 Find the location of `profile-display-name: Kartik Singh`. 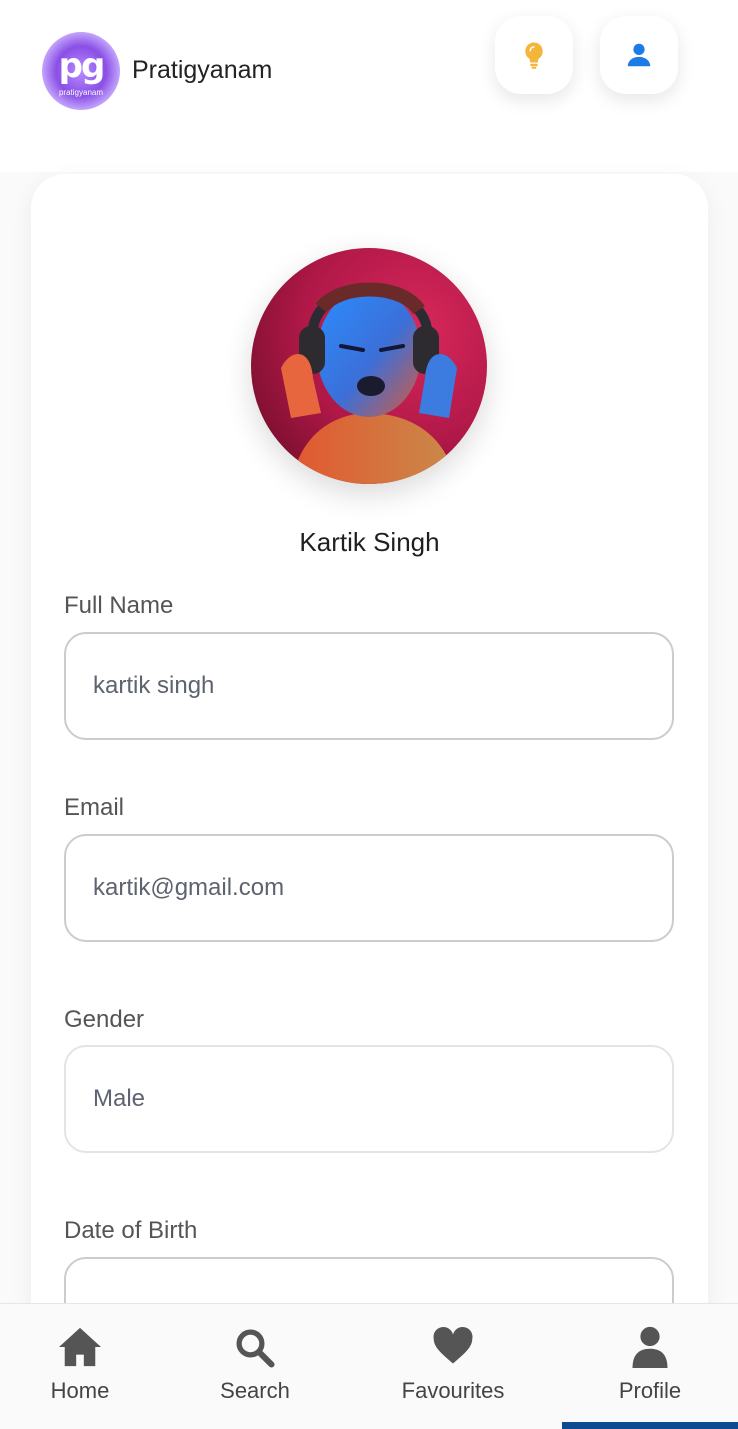

profile-display-name: Kartik Singh is located at coordinates (369, 542).